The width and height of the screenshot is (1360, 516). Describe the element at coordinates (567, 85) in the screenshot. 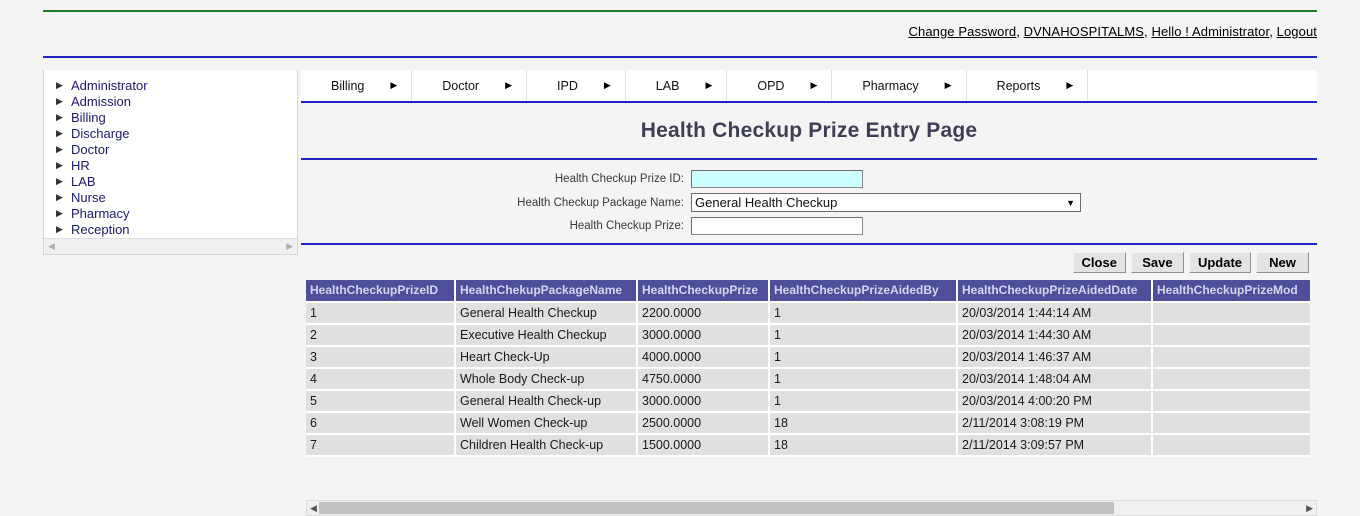

I see `menu-item-label: IPD` at that location.